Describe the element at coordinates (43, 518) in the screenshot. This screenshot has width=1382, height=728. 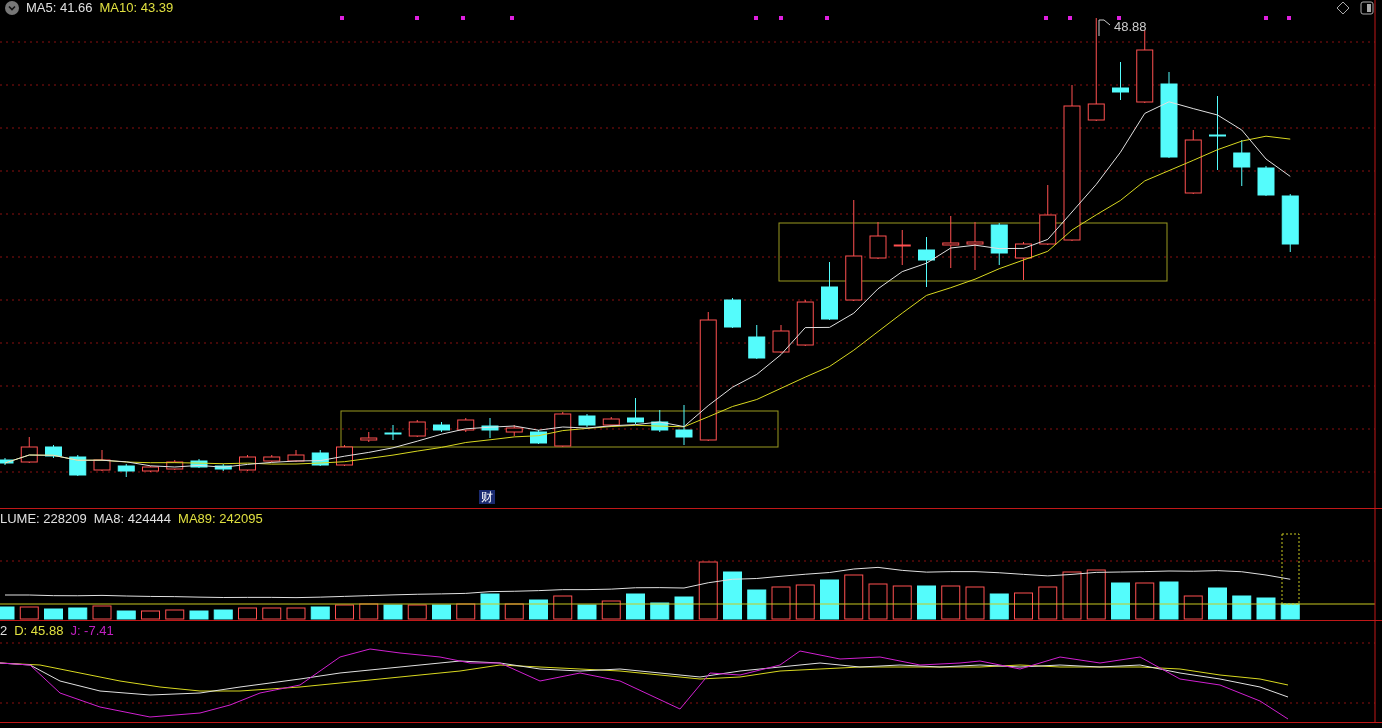
I see `indicator-value: LUME: 228209` at that location.